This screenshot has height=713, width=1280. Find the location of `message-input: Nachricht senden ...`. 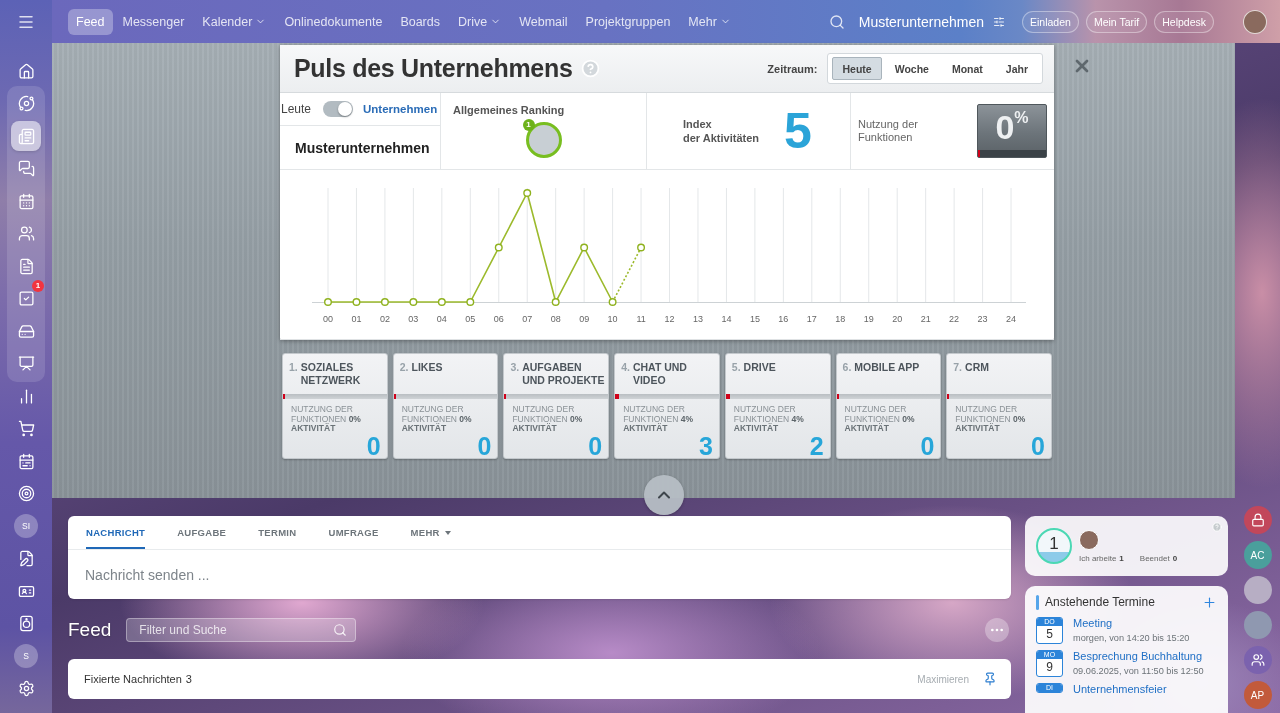

message-input: Nachricht senden ... is located at coordinates (539, 574).